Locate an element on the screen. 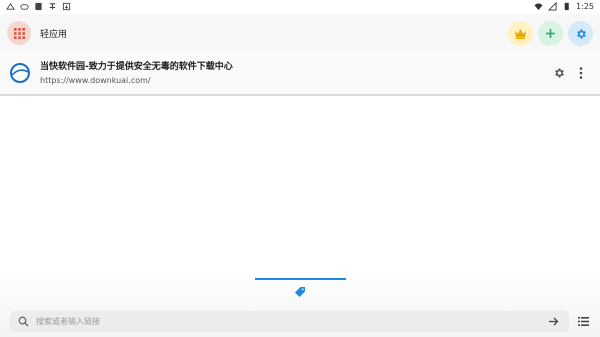 The height and width of the screenshot is (337, 600). status-bar-left is located at coordinates (38, 6).